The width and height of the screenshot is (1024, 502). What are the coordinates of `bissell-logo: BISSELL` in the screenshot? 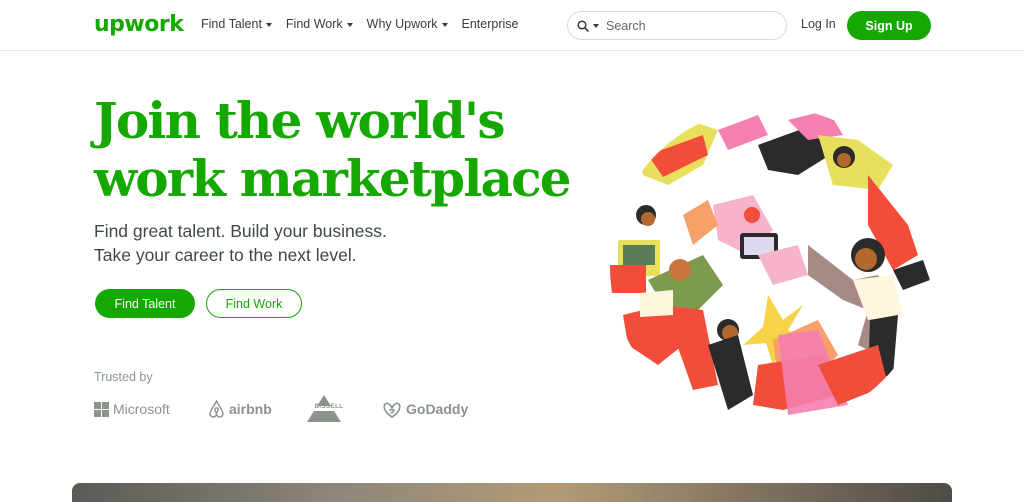 It's located at (343, 409).